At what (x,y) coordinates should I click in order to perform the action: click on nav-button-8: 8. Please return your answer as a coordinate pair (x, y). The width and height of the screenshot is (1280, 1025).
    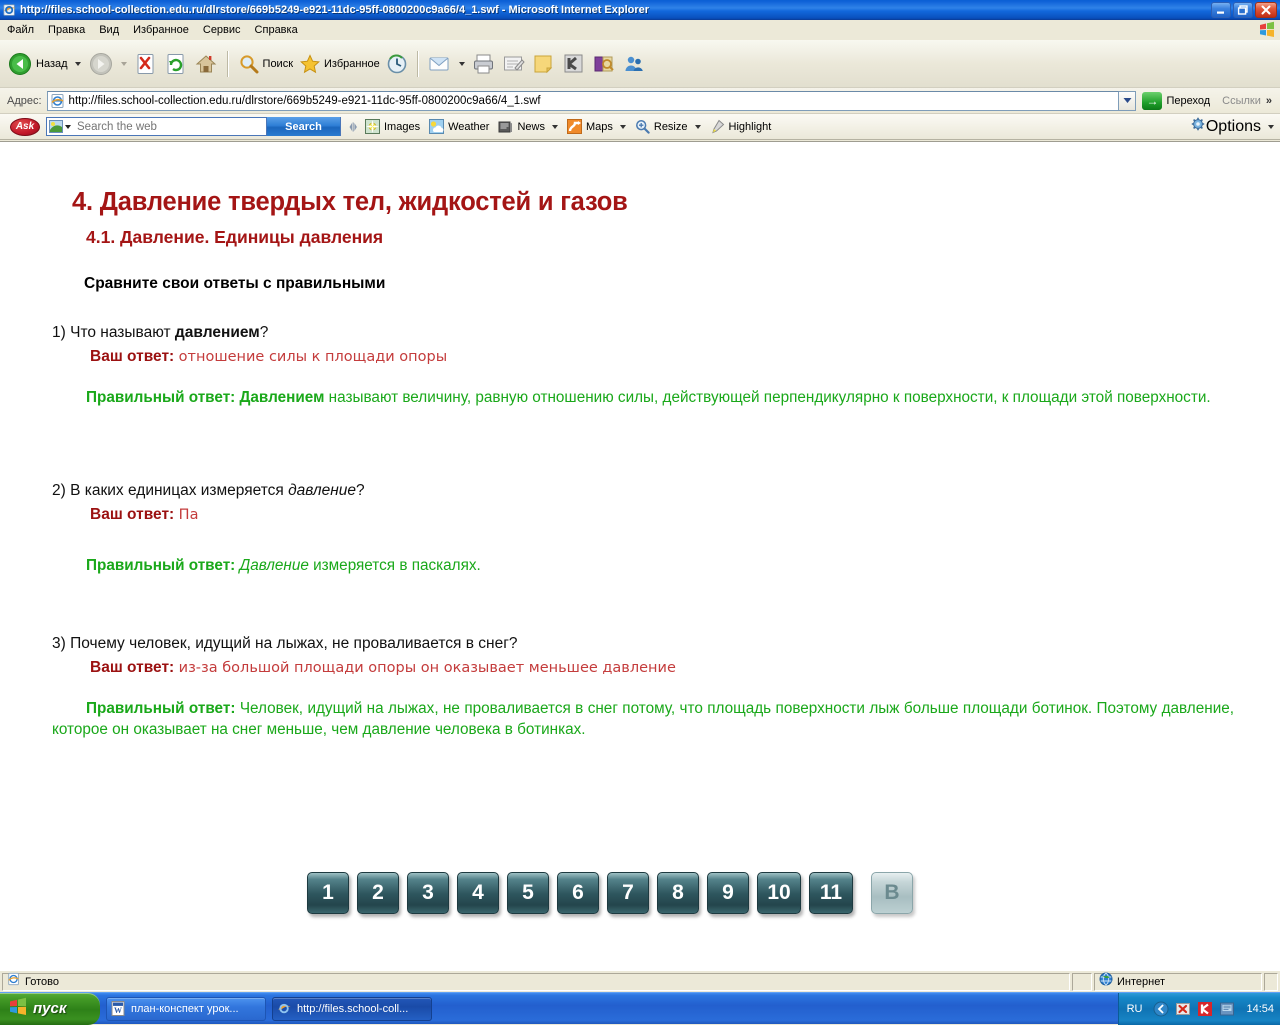
    Looking at the image, I should click on (678, 893).